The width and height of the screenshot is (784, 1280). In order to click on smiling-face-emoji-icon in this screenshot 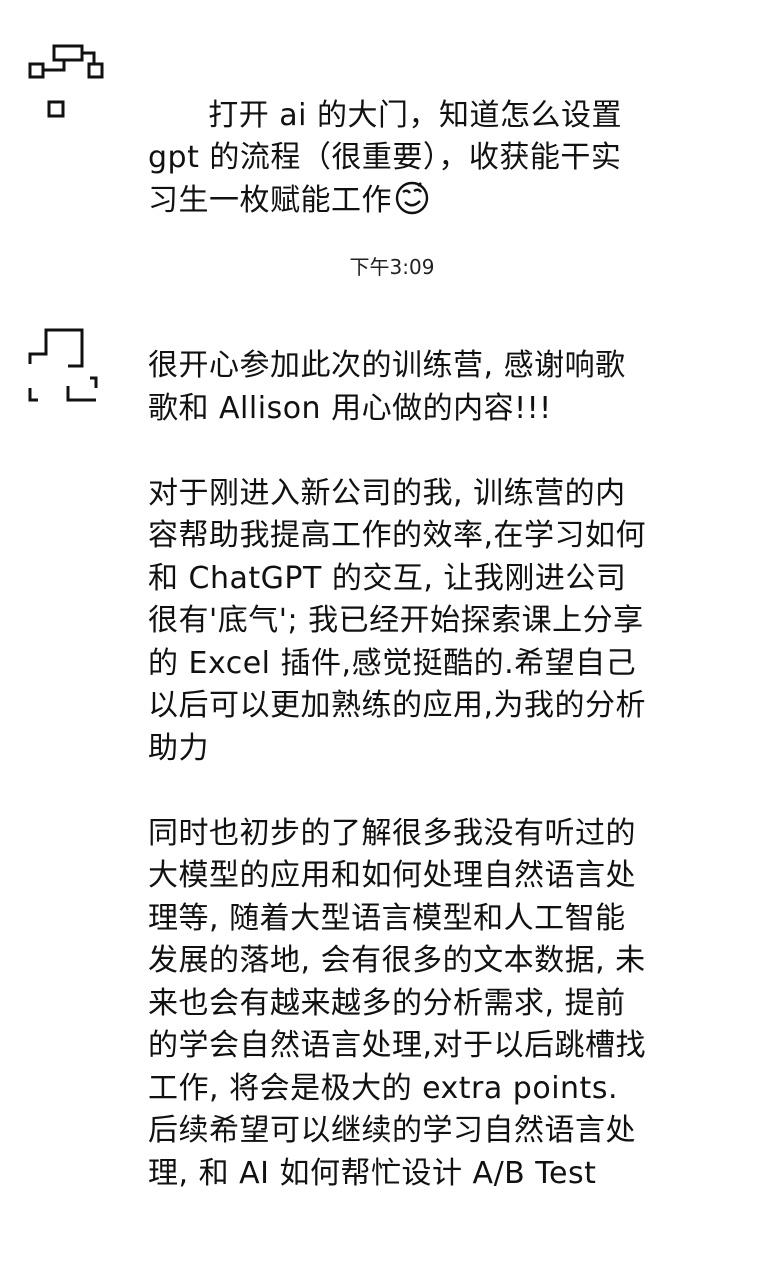, I will do `click(412, 198)`.